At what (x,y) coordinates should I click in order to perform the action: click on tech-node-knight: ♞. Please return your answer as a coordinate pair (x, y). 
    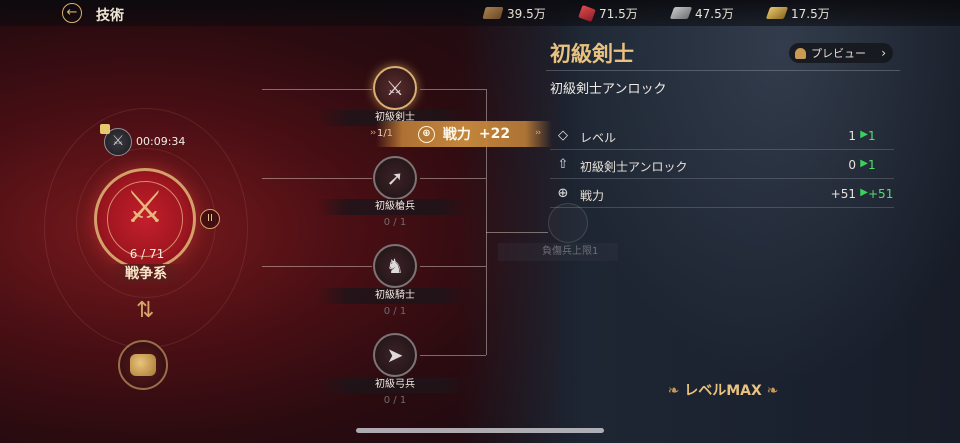
    Looking at the image, I should click on (395, 266).